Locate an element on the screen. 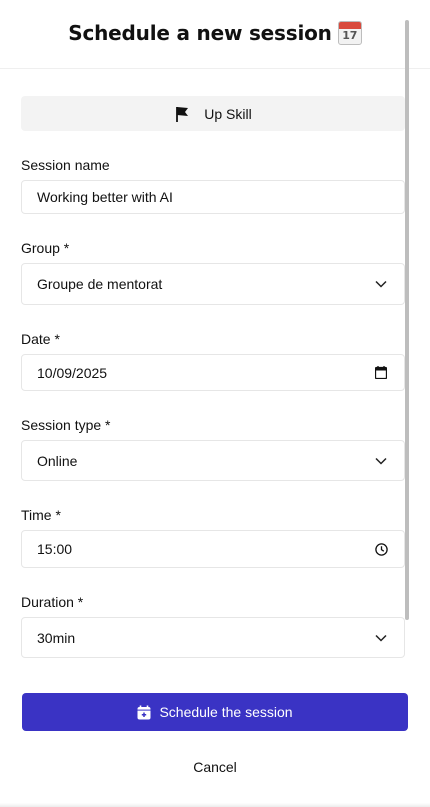 The image size is (430, 807). duration-select: 30min is located at coordinates (213, 637).